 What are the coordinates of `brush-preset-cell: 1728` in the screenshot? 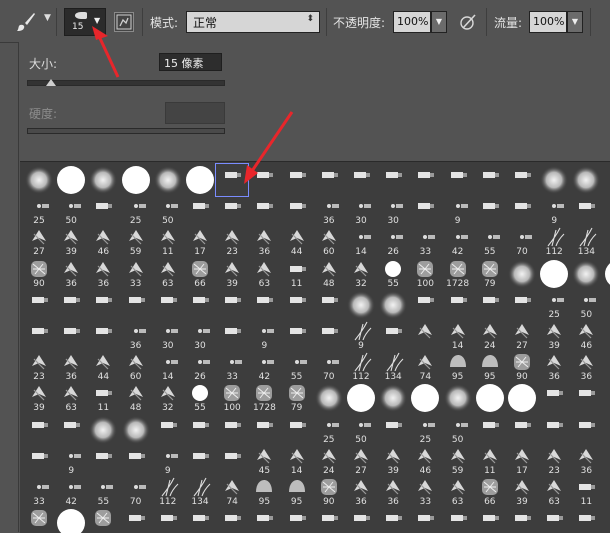 It's located at (458, 274).